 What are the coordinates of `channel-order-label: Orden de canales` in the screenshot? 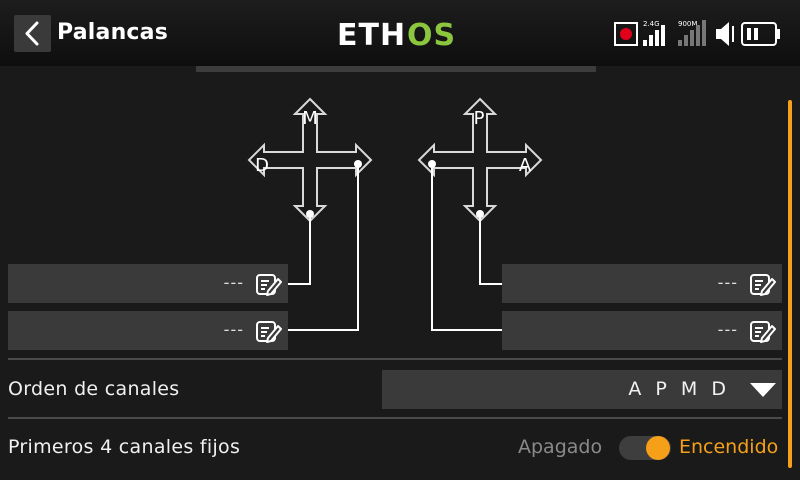 It's located at (94, 389).